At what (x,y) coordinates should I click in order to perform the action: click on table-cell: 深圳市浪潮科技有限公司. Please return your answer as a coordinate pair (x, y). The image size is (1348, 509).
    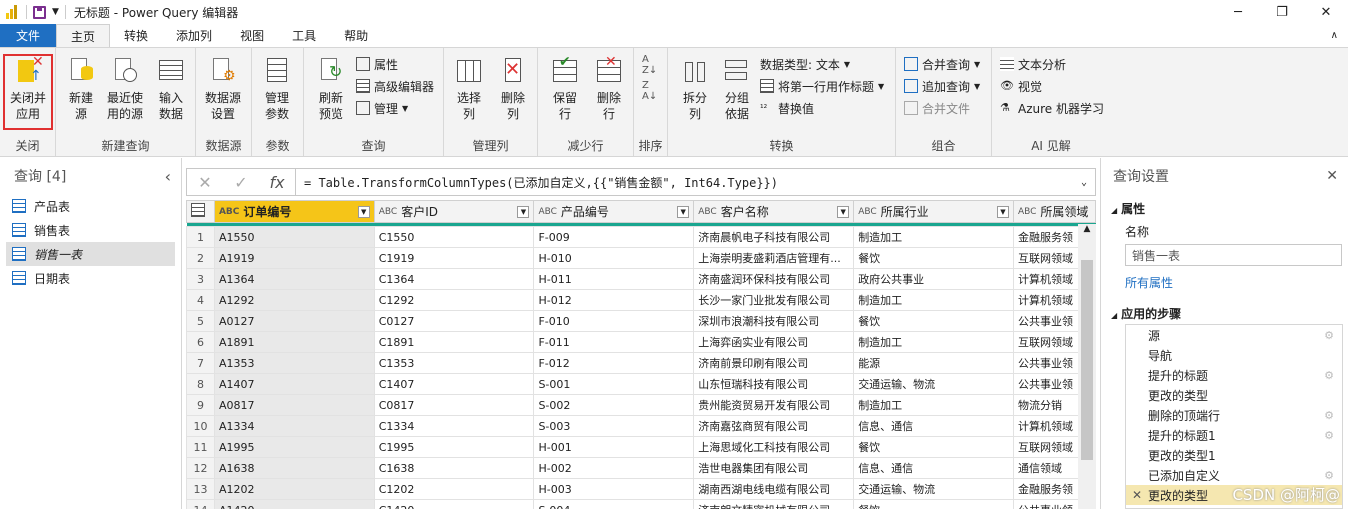
    Looking at the image, I should click on (774, 321).